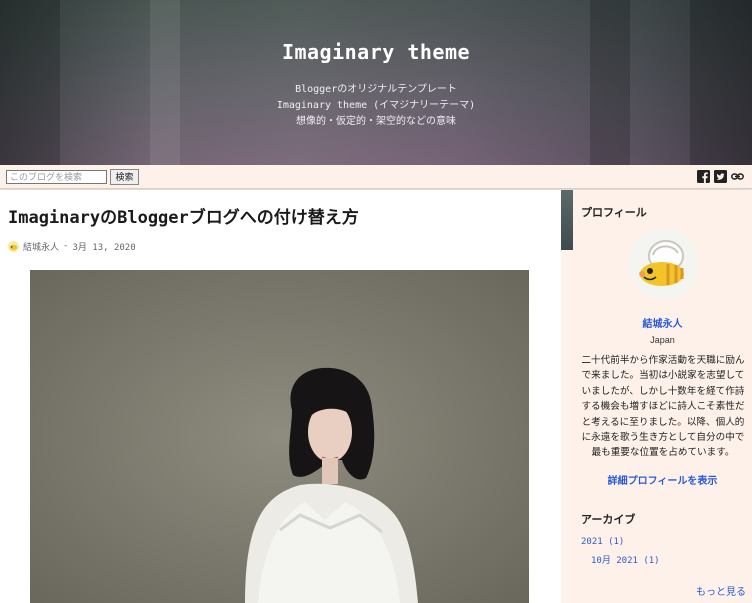 The height and width of the screenshot is (603, 752). Describe the element at coordinates (721, 590) in the screenshot. I see `show-more-link: もっと見る` at that location.